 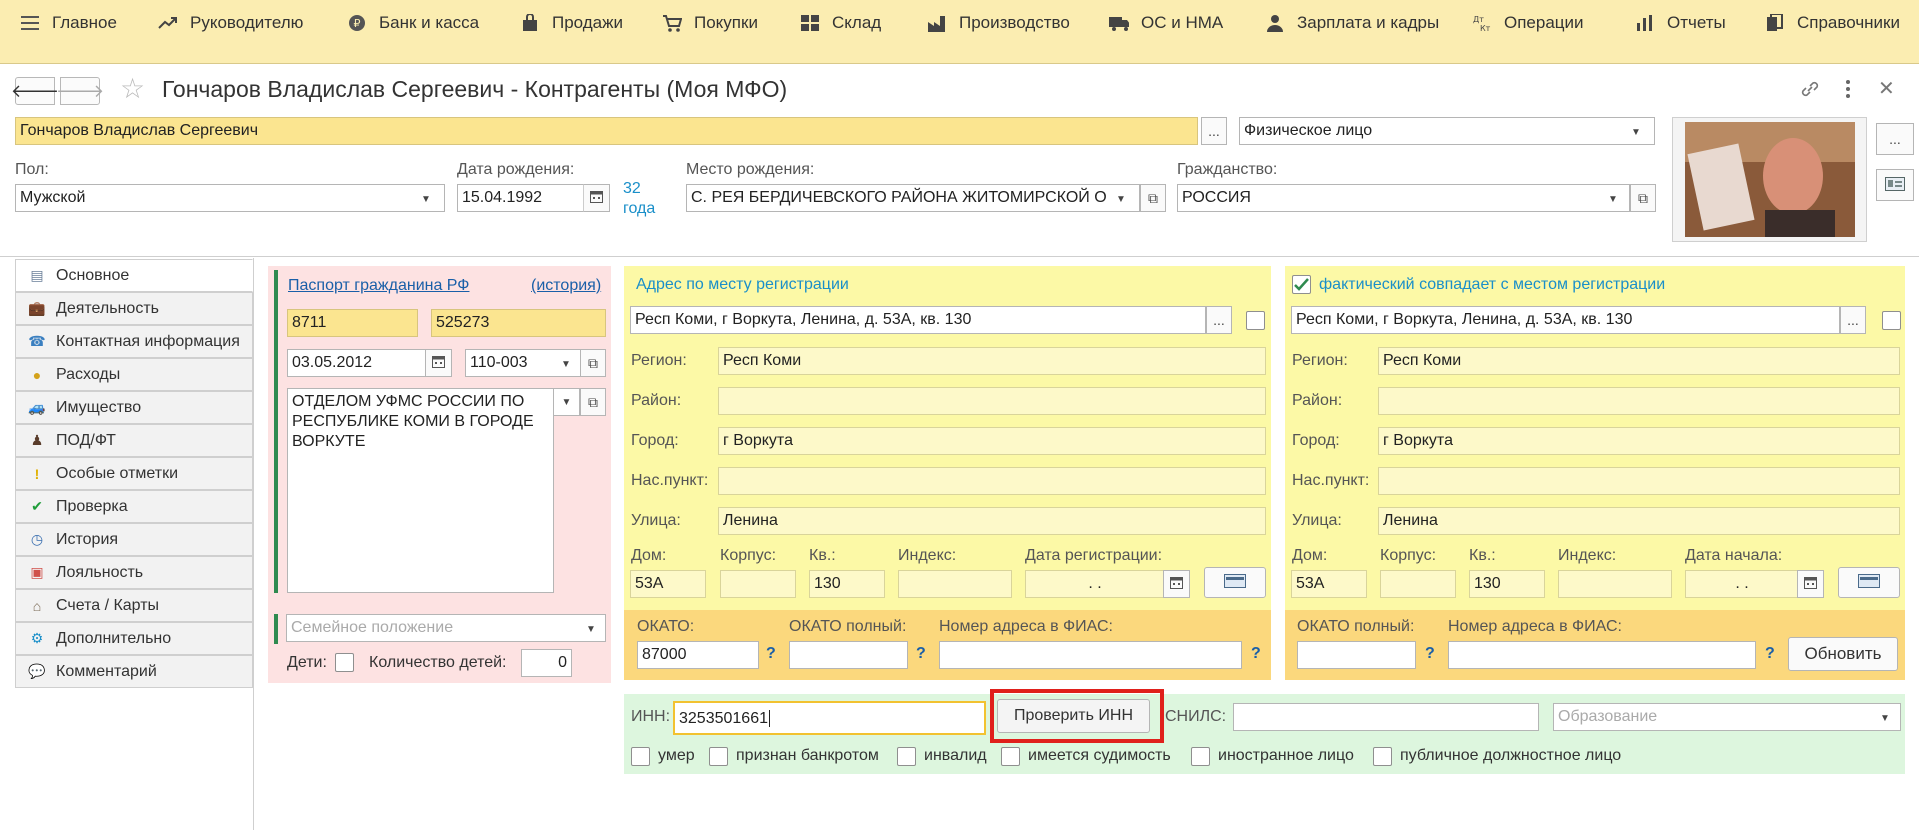 What do you see at coordinates (1848, 89) in the screenshot?
I see `more-vertical-icon` at bounding box center [1848, 89].